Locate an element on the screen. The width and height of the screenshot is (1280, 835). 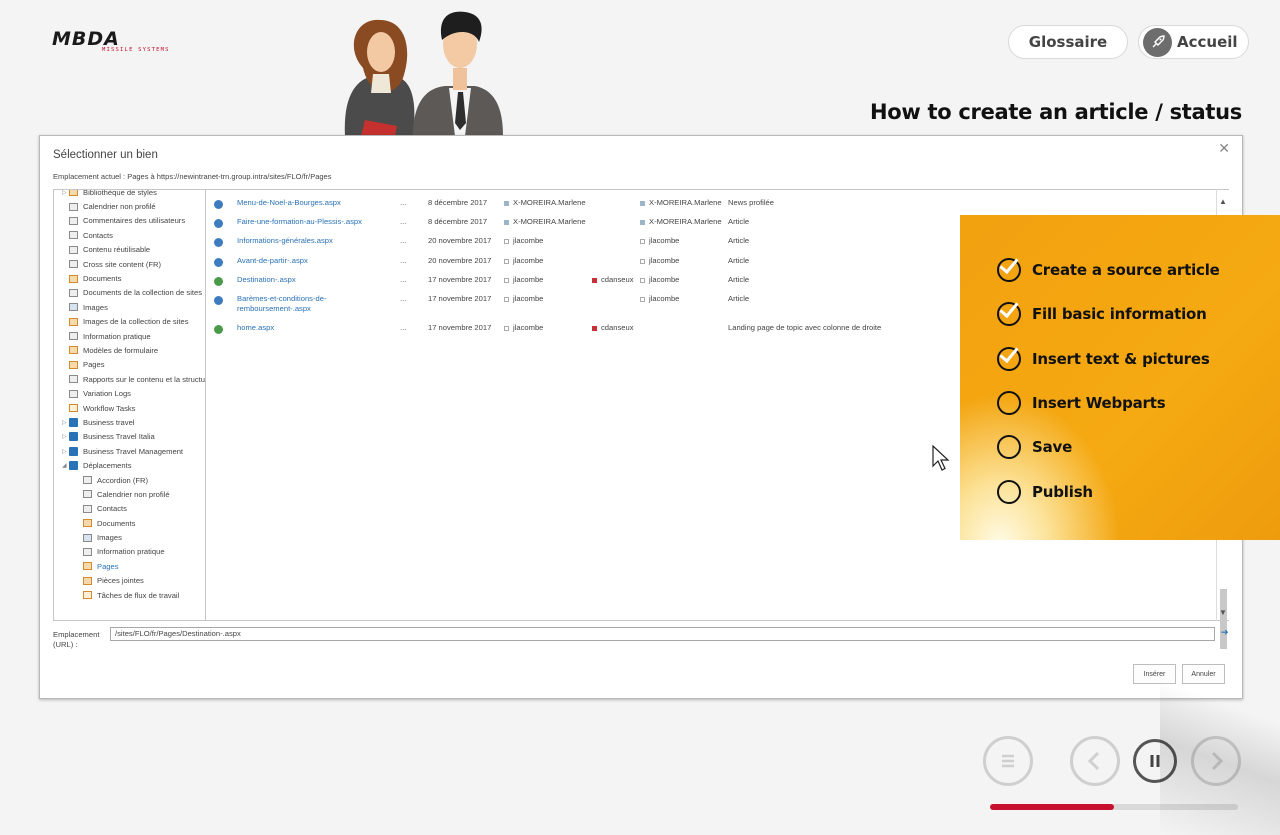
mouse-cursor-icon is located at coordinates (942, 461).